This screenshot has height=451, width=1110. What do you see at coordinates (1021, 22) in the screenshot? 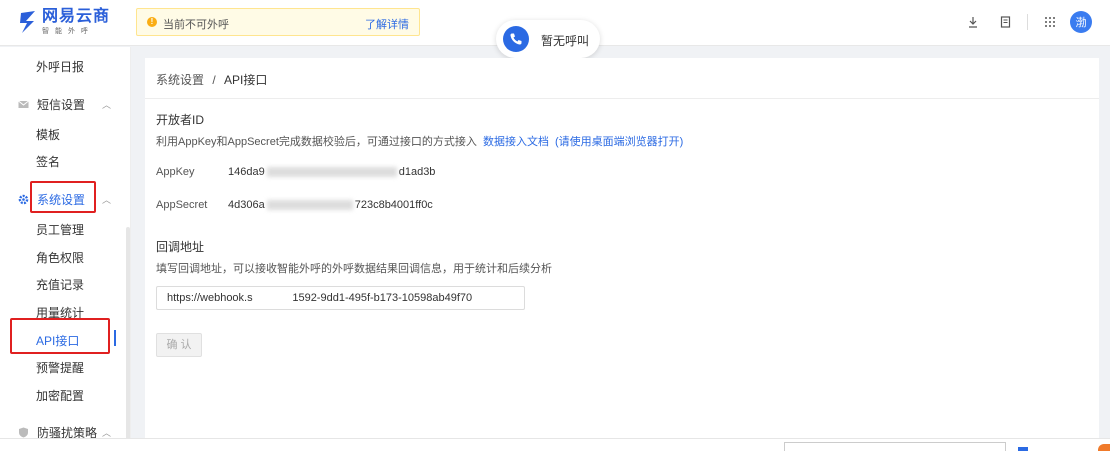
I see `header-toolbar: 渤` at bounding box center [1021, 22].